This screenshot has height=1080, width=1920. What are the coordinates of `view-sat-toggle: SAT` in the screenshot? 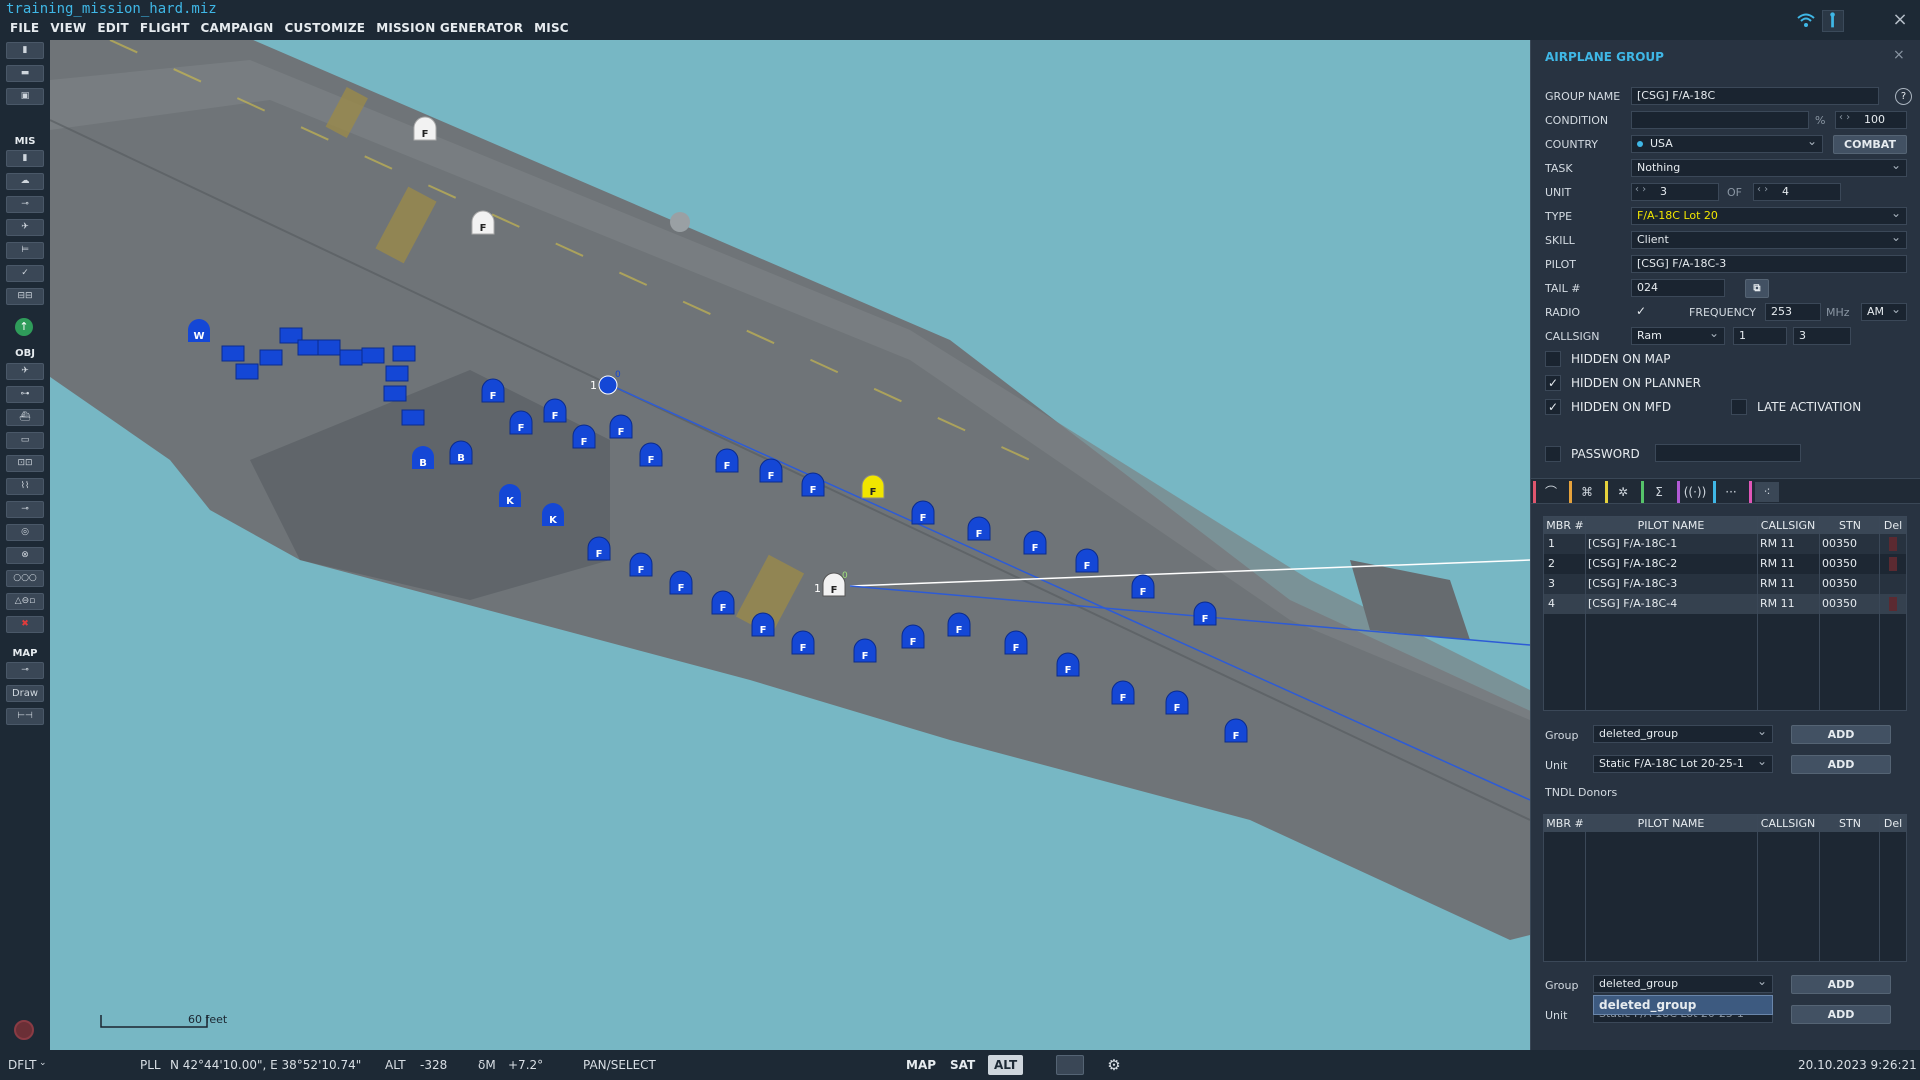 It's located at (962, 1065).